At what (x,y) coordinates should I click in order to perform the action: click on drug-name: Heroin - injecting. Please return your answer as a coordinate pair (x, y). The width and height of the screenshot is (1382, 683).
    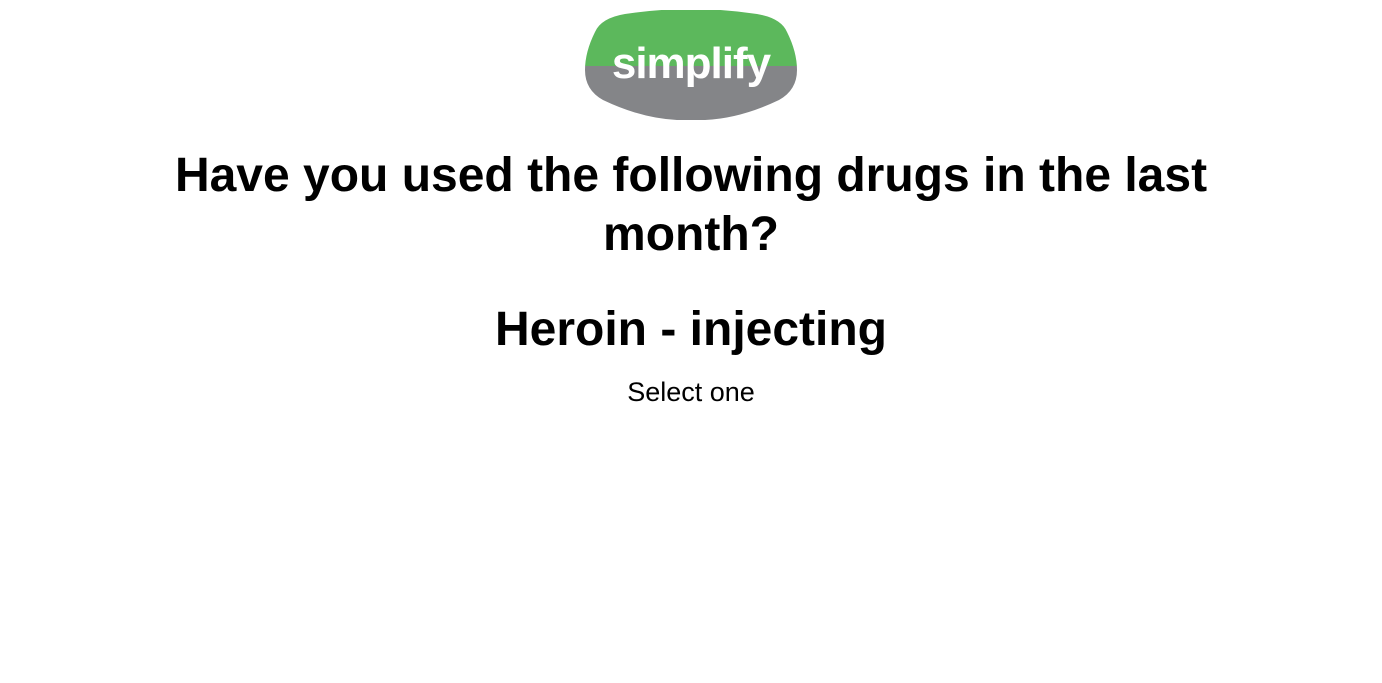
    Looking at the image, I should click on (690, 329).